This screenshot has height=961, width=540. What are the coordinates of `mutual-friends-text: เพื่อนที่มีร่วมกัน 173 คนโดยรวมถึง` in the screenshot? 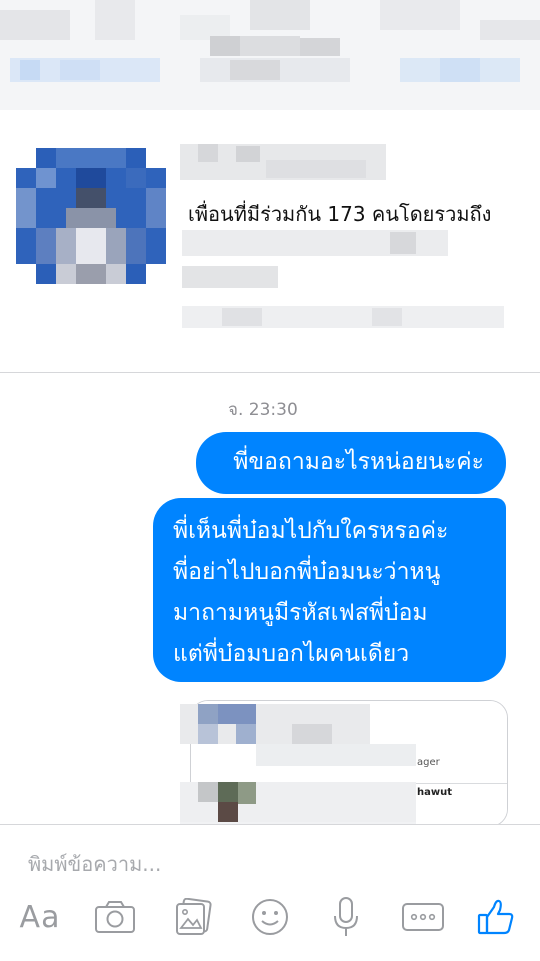 It's located at (340, 214).